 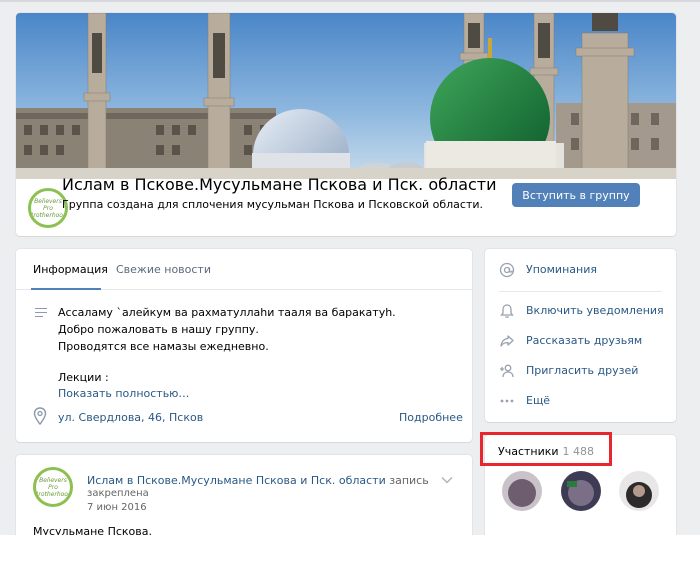 I want to click on top-border, so click(x=350, y=1).